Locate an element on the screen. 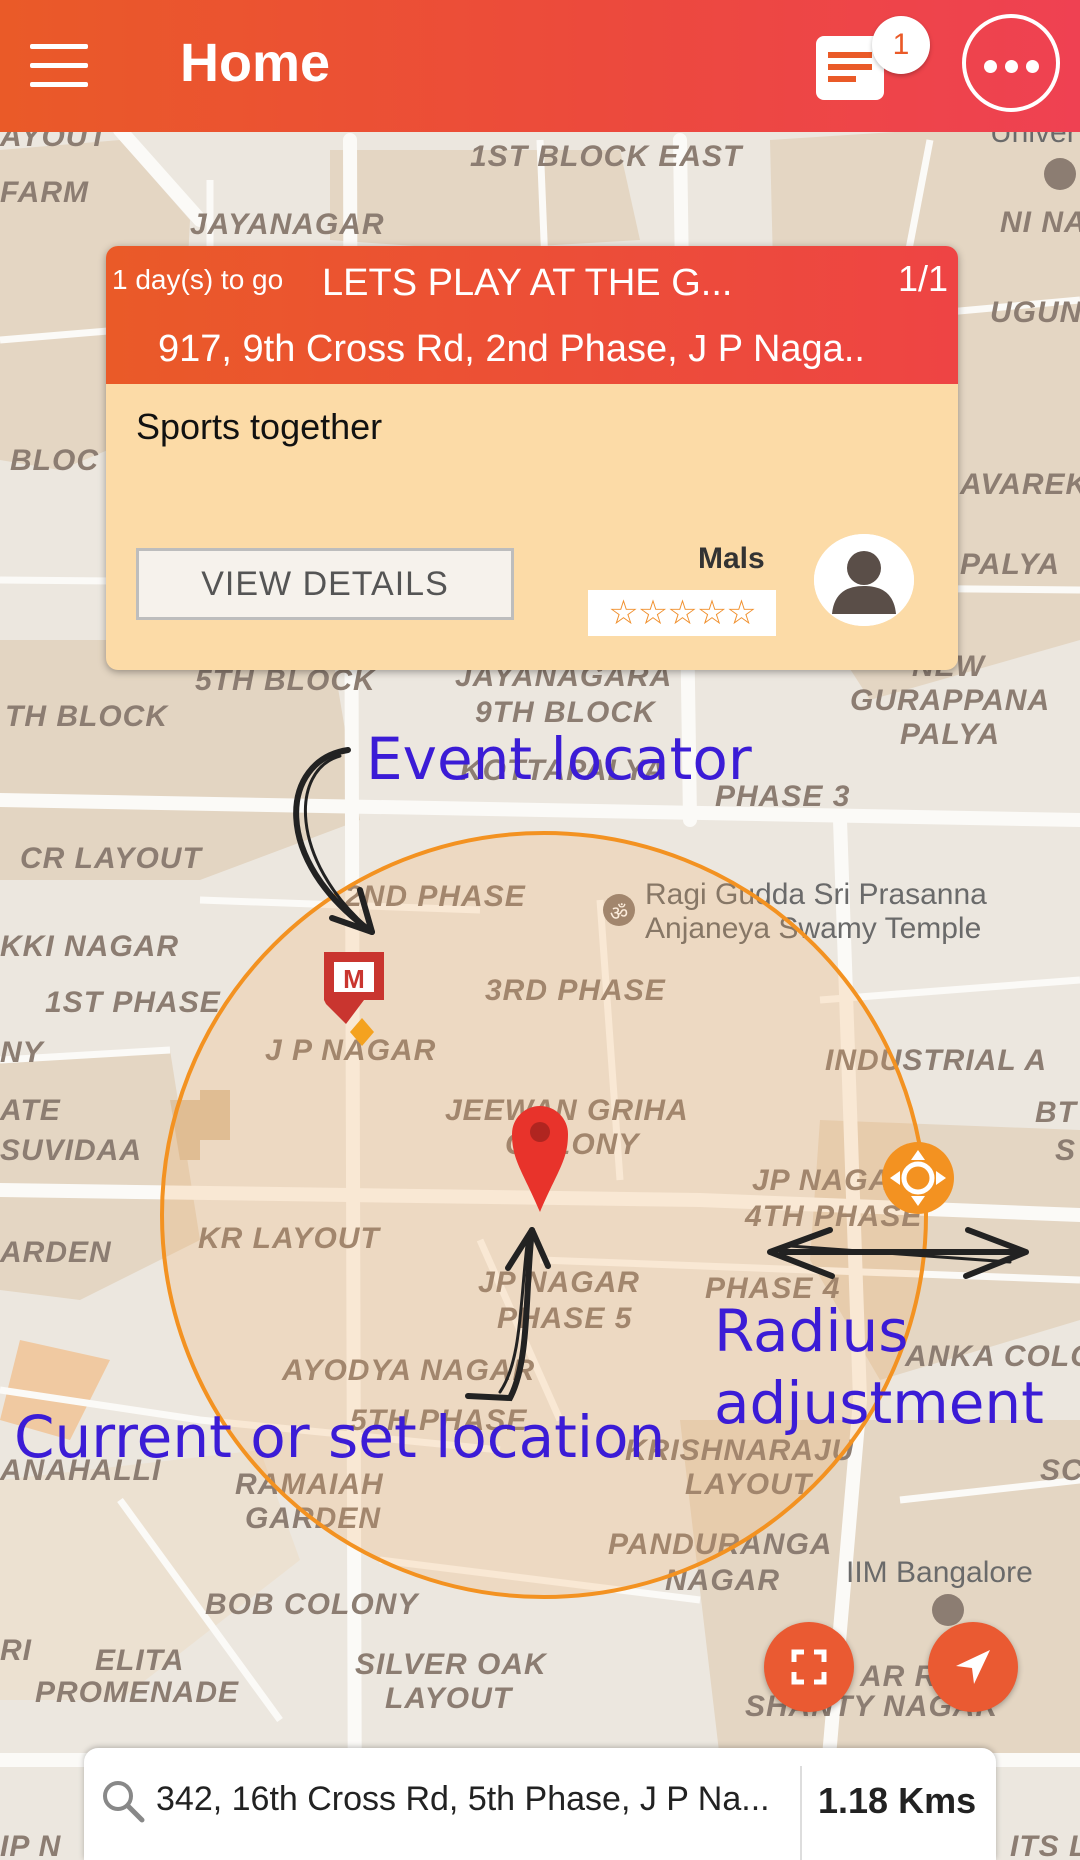  fullscreen-button is located at coordinates (809, 1667).